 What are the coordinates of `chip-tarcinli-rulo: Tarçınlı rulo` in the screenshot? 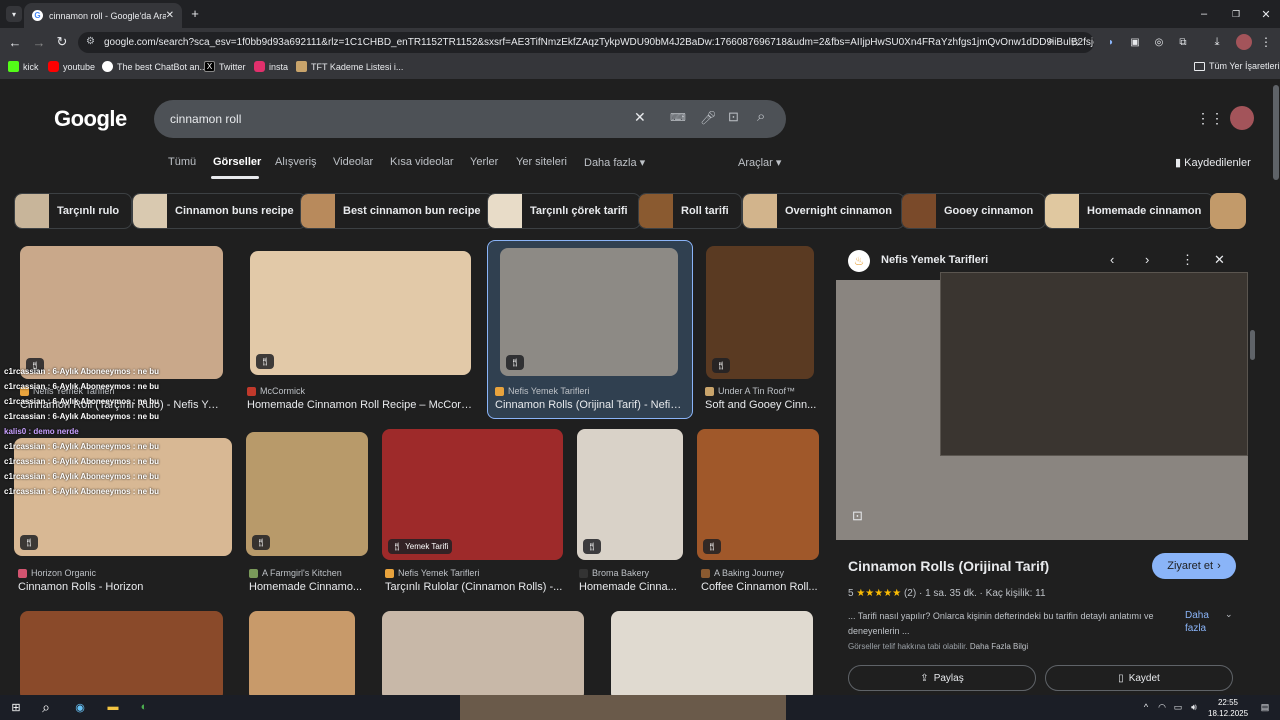 It's located at (73, 211).